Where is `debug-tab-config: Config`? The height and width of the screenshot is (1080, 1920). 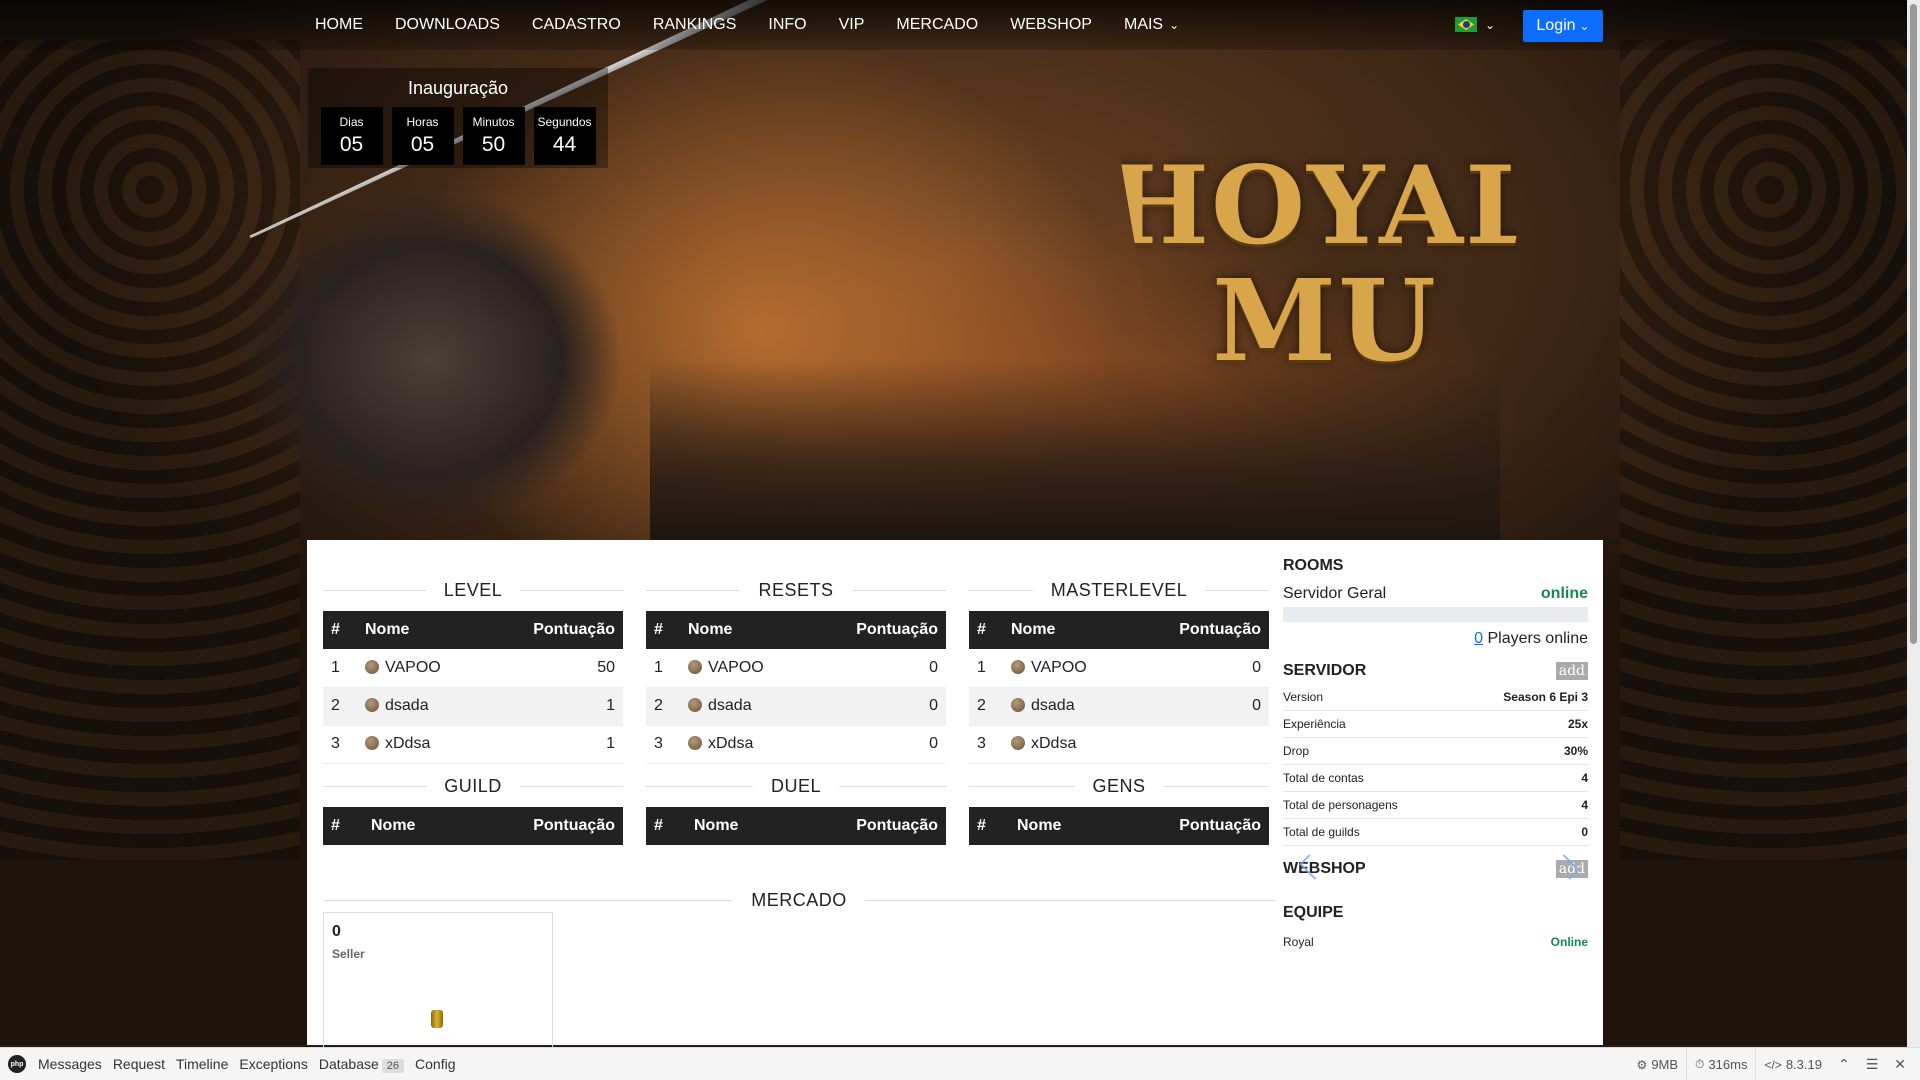
debug-tab-config: Config is located at coordinates (435, 1064).